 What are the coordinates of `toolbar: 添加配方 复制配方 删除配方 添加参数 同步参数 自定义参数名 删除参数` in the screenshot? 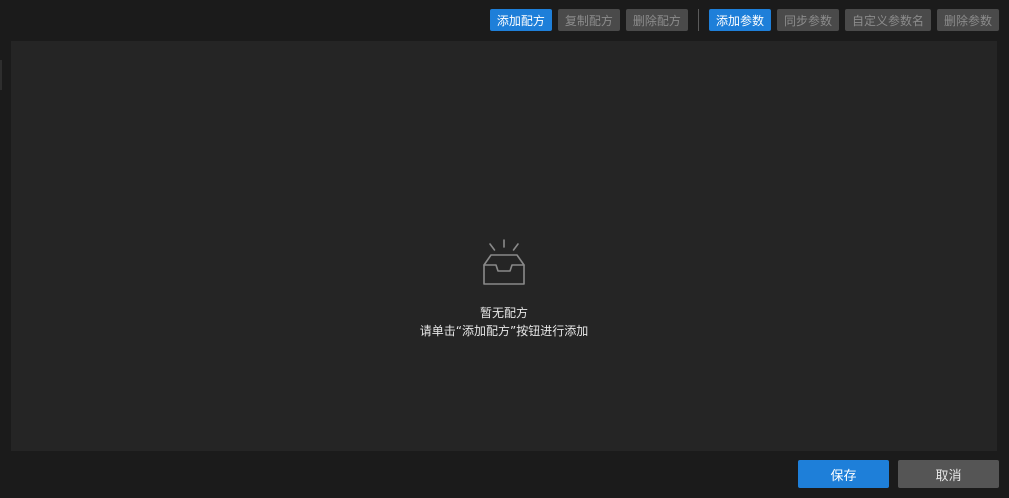 It's located at (744, 20).